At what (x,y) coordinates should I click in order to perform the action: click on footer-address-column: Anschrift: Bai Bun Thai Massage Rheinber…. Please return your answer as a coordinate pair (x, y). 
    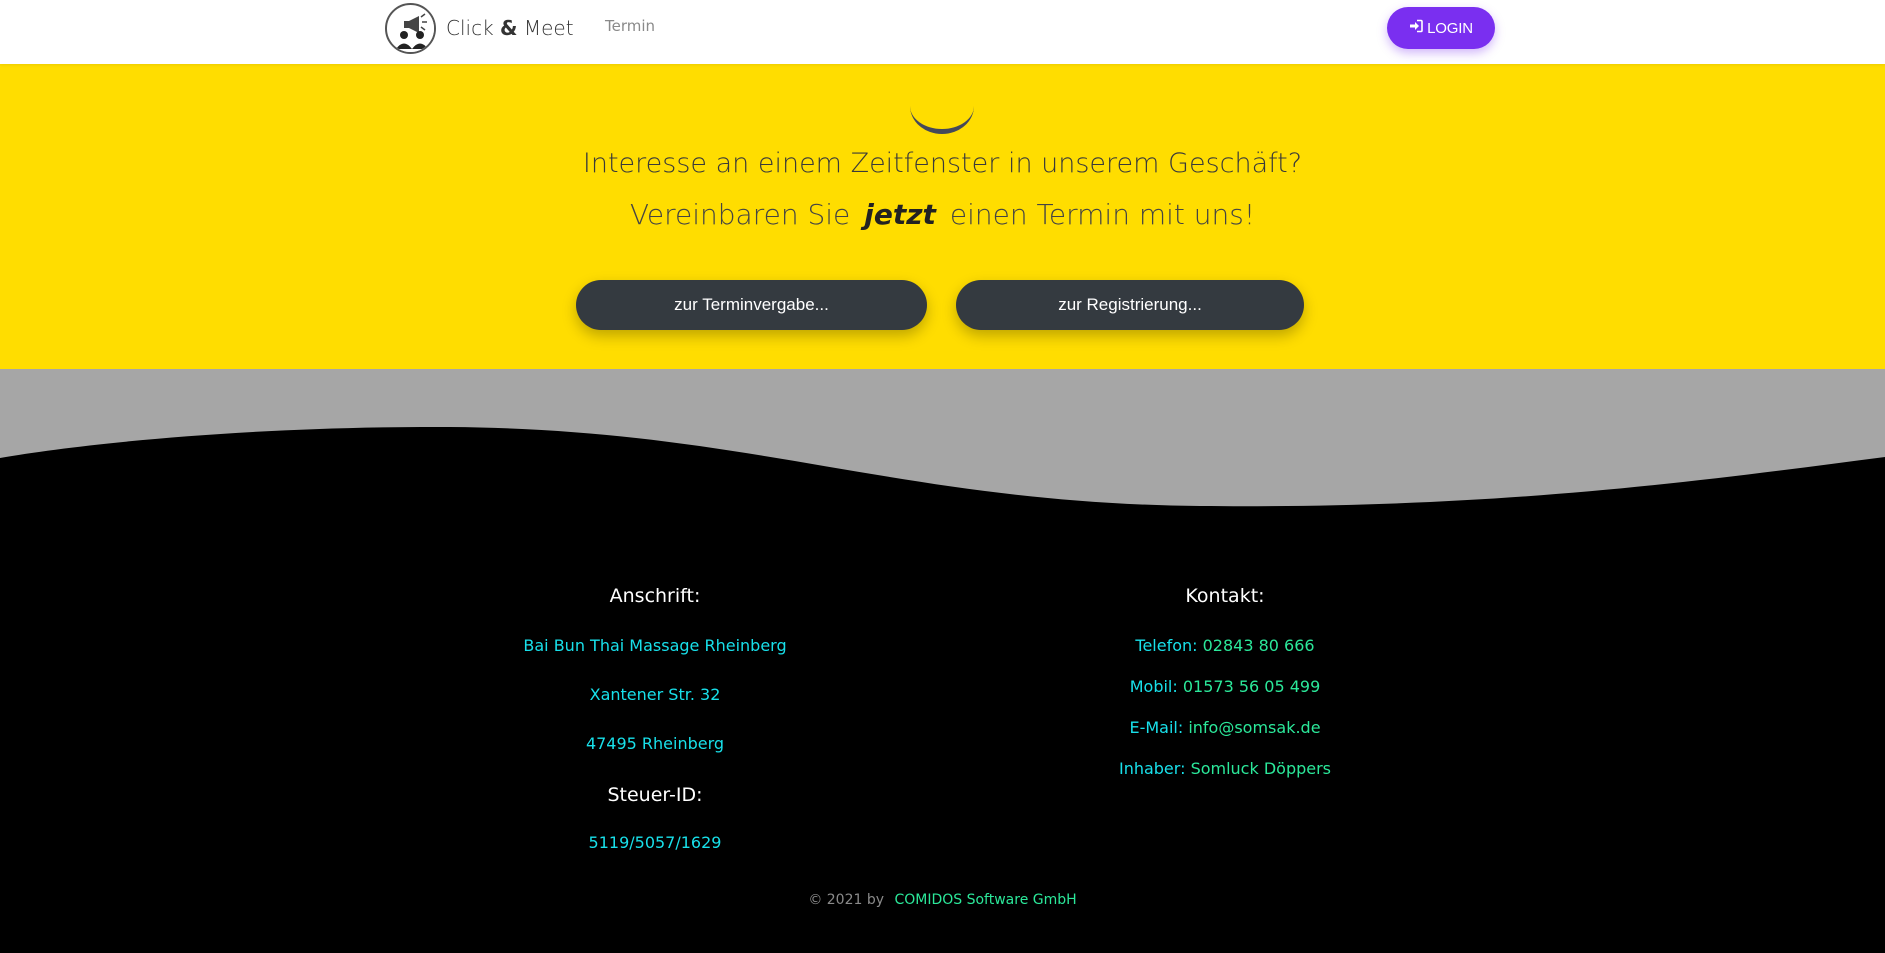
    Looking at the image, I should click on (655, 732).